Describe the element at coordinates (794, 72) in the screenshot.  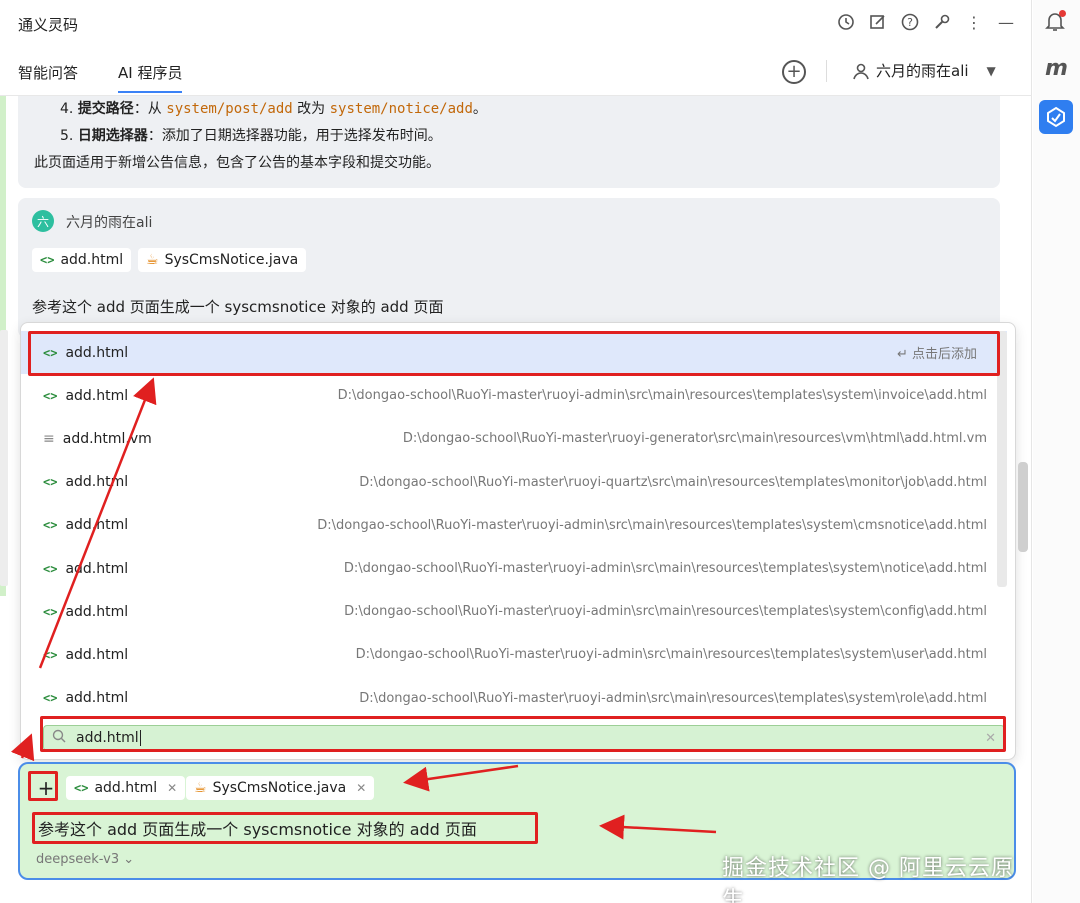
I see `new-chat-icon: +` at that location.